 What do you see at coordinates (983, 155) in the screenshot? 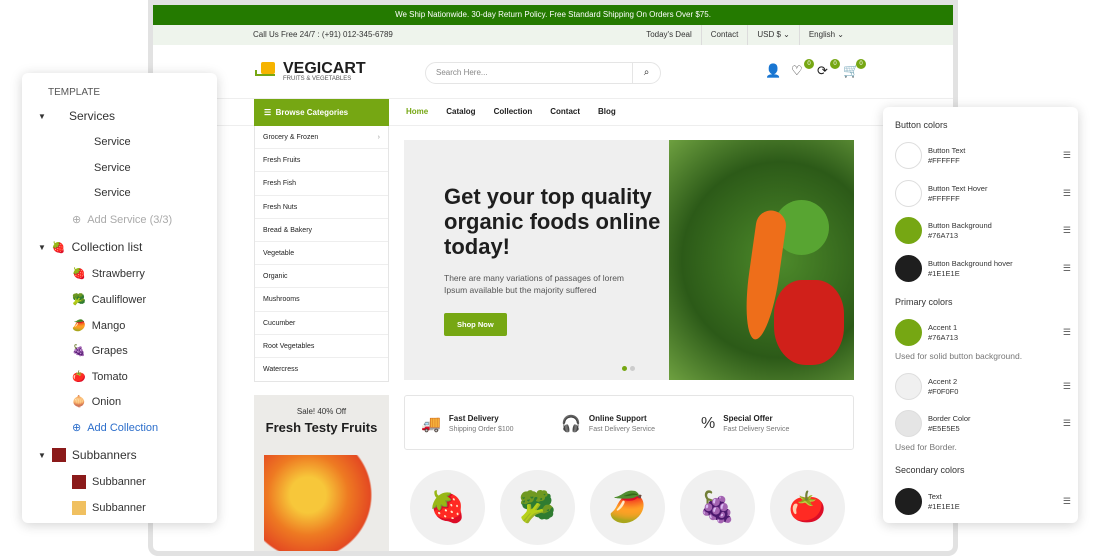
I see `color-setting: Button Text #FFFFFF ☰` at bounding box center [983, 155].